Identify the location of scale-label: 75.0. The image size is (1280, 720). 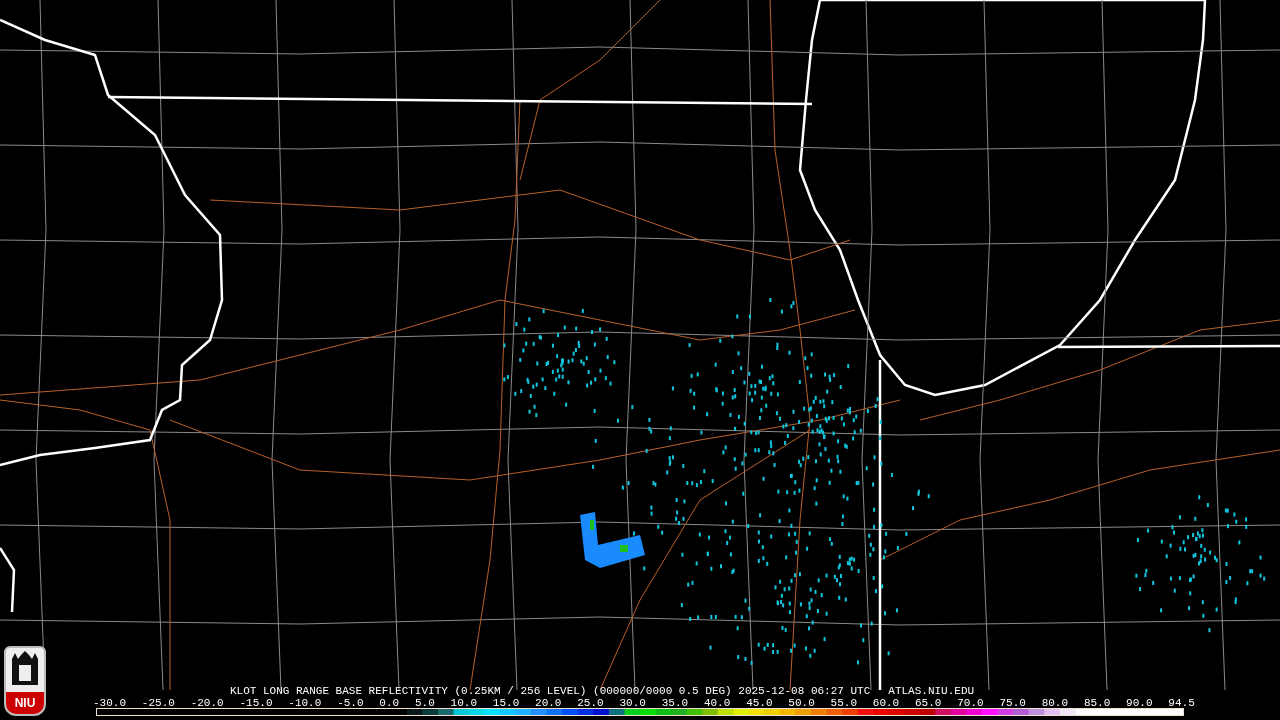
(1012, 703).